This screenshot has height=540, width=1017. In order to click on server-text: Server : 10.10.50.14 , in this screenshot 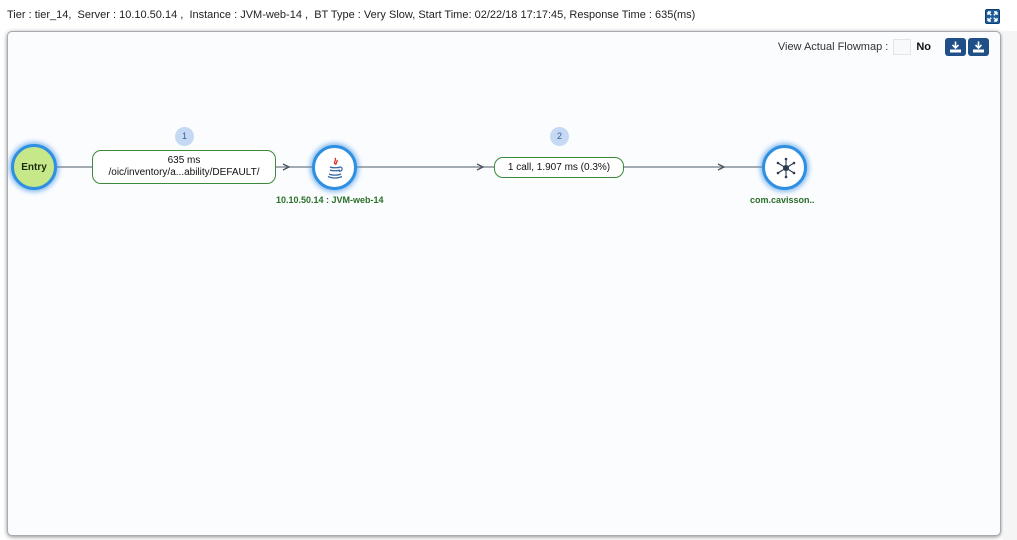, I will do `click(130, 15)`.